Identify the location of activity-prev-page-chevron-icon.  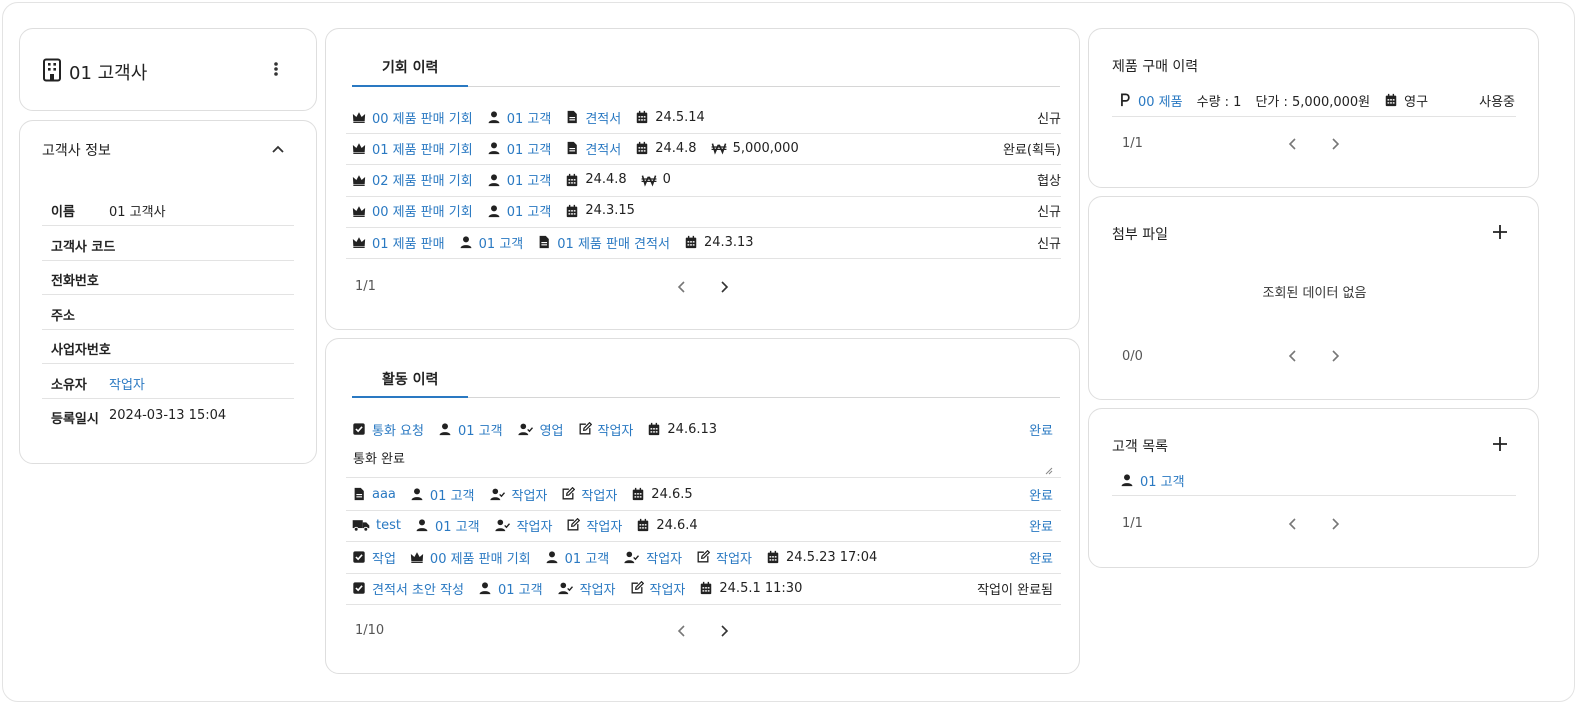
(682, 631).